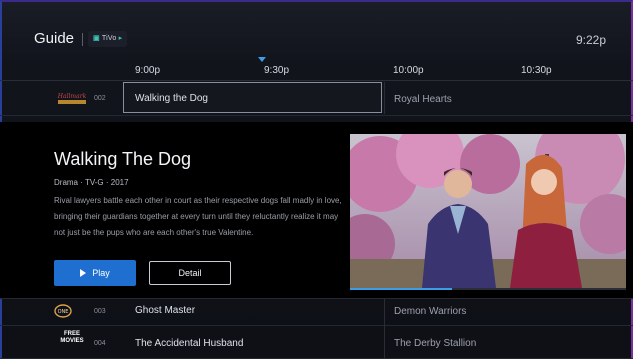 This screenshot has height=359, width=633. I want to click on page-title: Guide, so click(54, 38).